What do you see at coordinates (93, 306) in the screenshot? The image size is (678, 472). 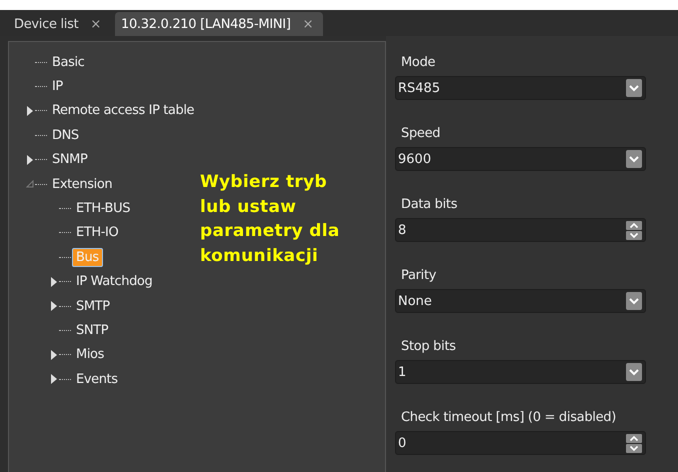 I see `tree-item: SMTP` at bounding box center [93, 306].